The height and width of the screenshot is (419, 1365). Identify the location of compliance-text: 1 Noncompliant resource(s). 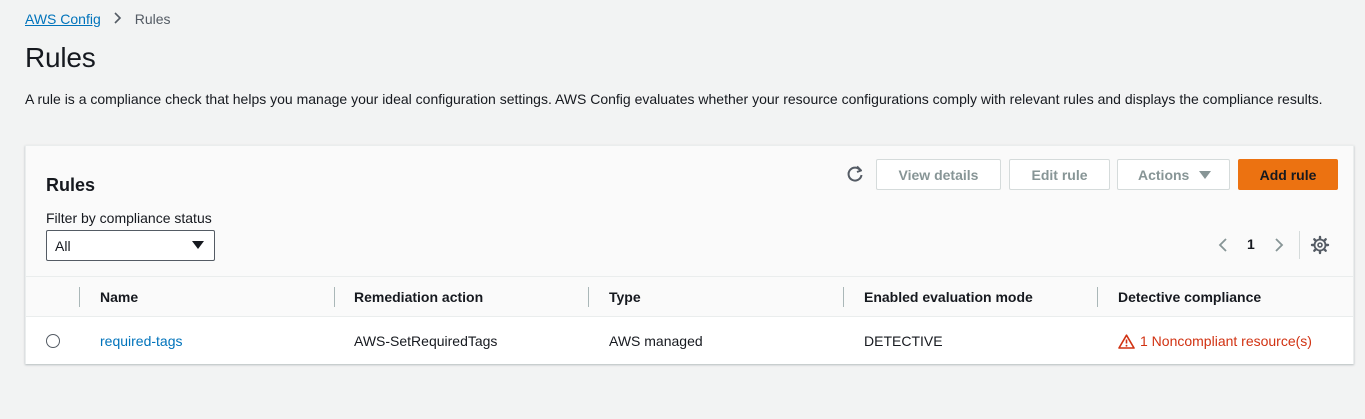
(1226, 341).